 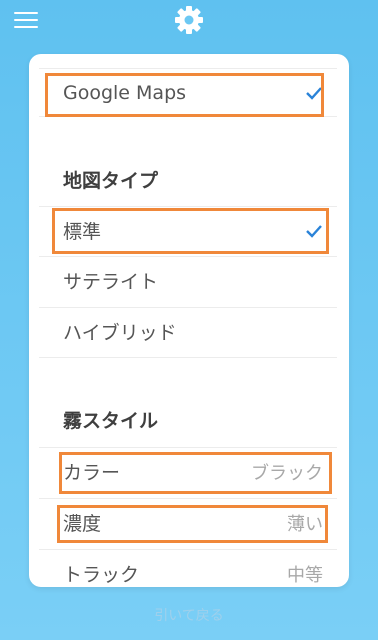 I want to click on fog-track-setting: トラック 中等, so click(x=188, y=568).